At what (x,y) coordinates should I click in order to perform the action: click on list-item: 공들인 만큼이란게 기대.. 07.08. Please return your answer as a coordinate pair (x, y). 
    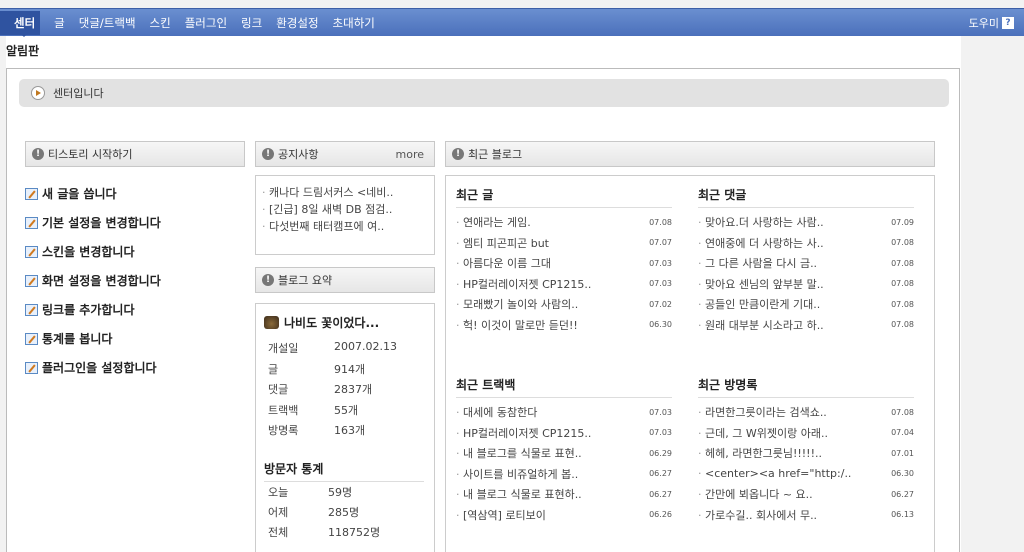
    Looking at the image, I should click on (806, 304).